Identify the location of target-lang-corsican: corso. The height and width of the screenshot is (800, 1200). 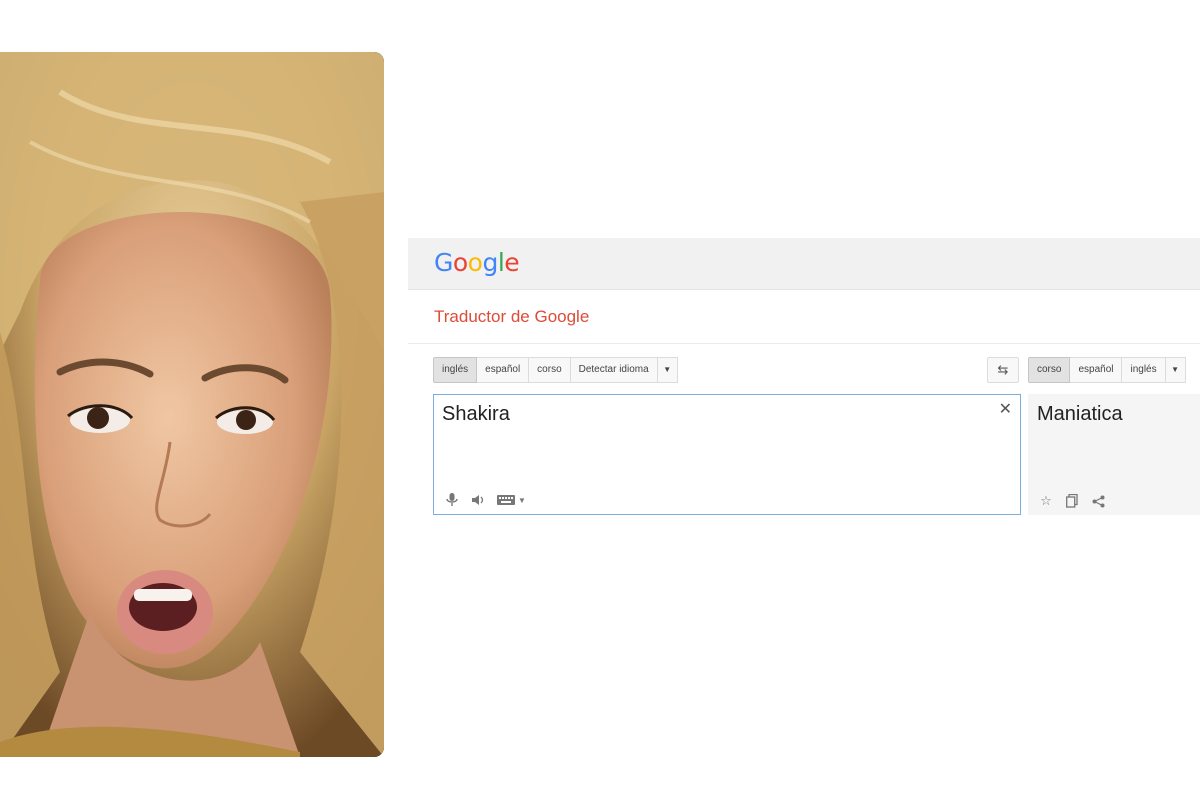
(1049, 370).